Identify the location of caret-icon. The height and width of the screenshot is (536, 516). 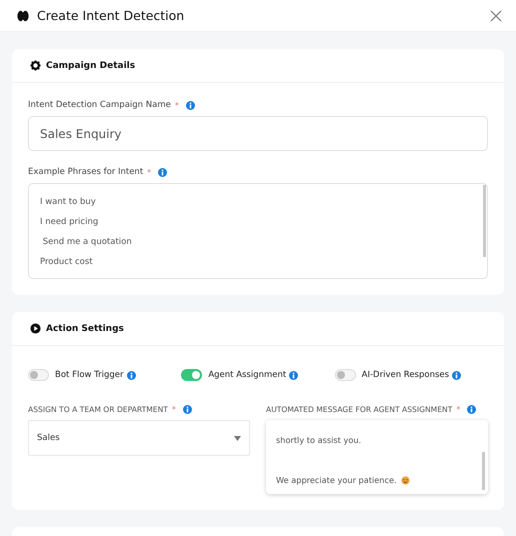
(237, 438).